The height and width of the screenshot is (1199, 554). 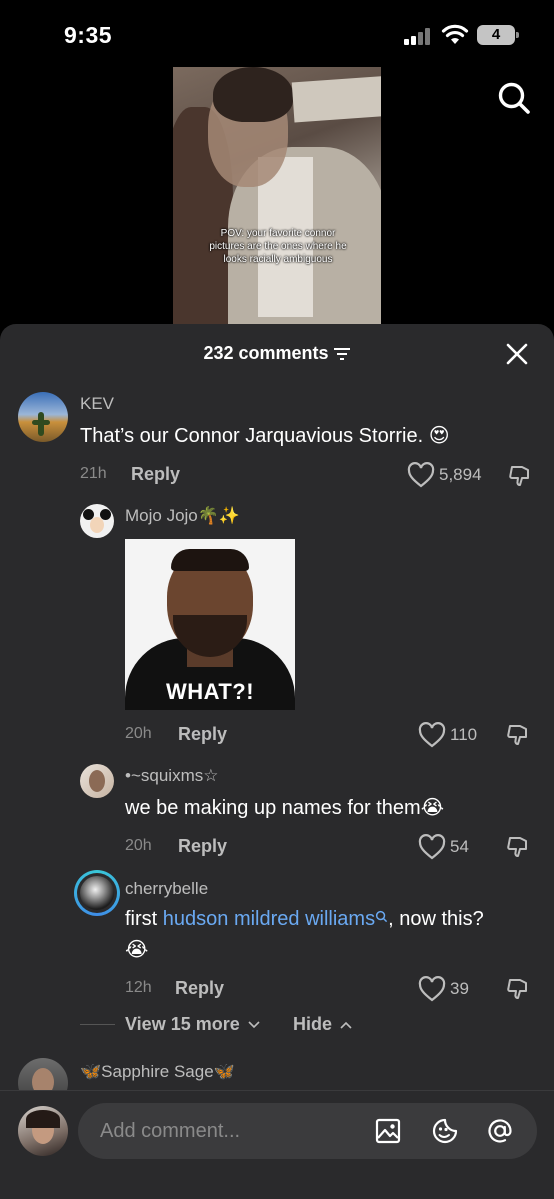 I want to click on filter-icon, so click(x=342, y=354).